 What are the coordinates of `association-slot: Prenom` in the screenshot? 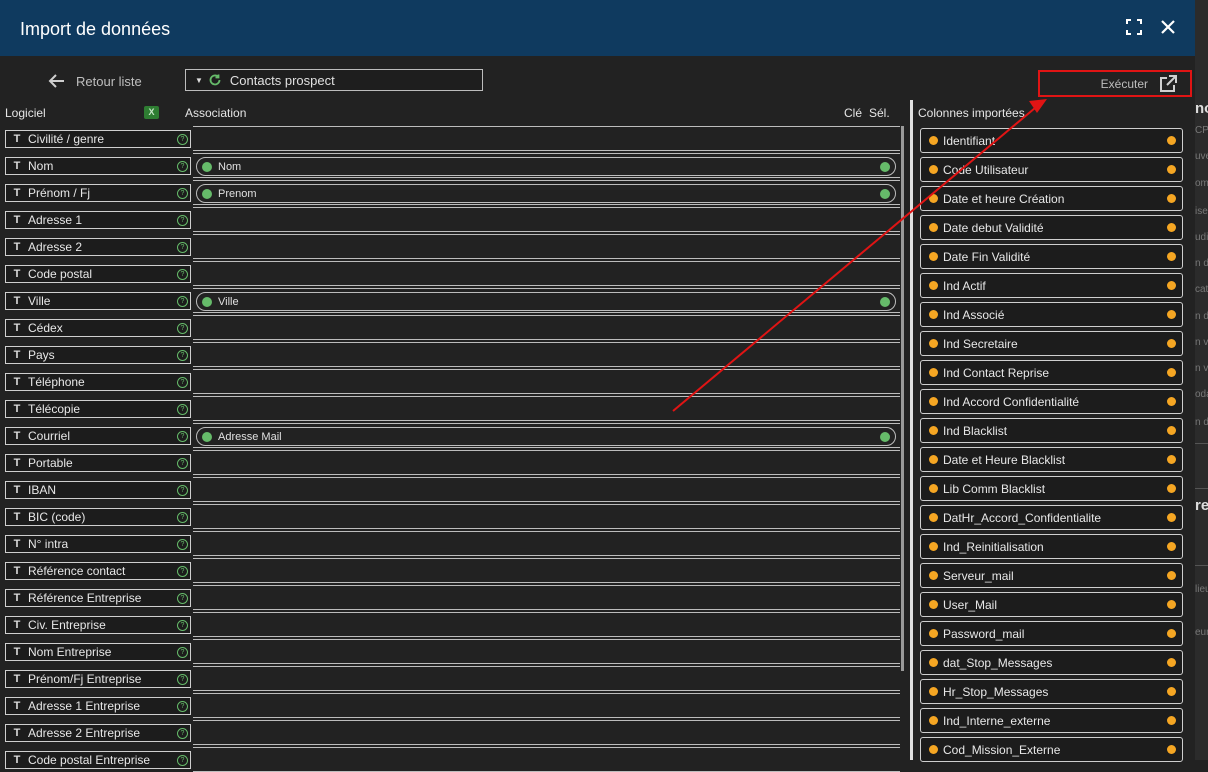 It's located at (546, 192).